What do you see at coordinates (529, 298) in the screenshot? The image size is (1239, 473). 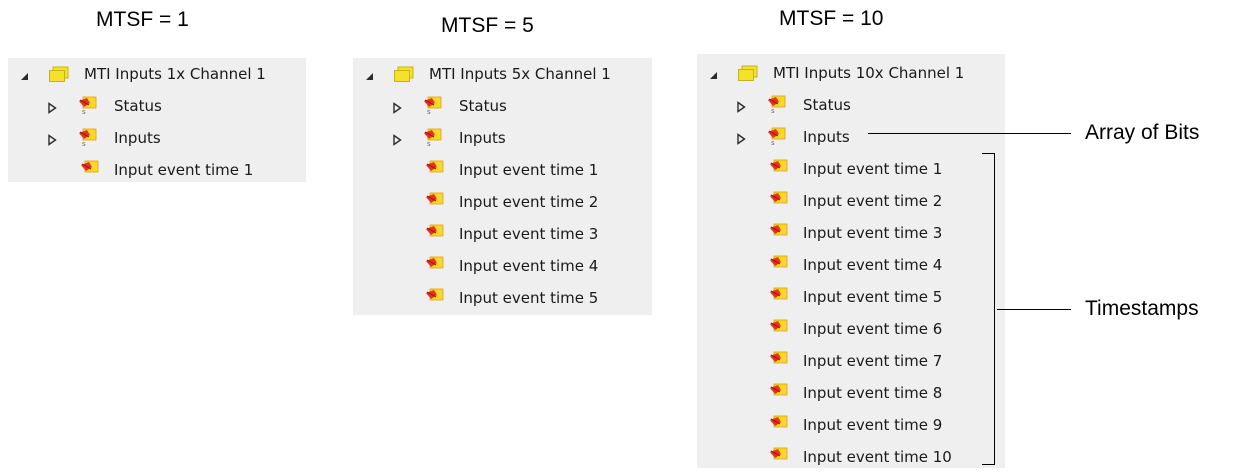 I see `input-event-time-label: Input event time 5` at bounding box center [529, 298].